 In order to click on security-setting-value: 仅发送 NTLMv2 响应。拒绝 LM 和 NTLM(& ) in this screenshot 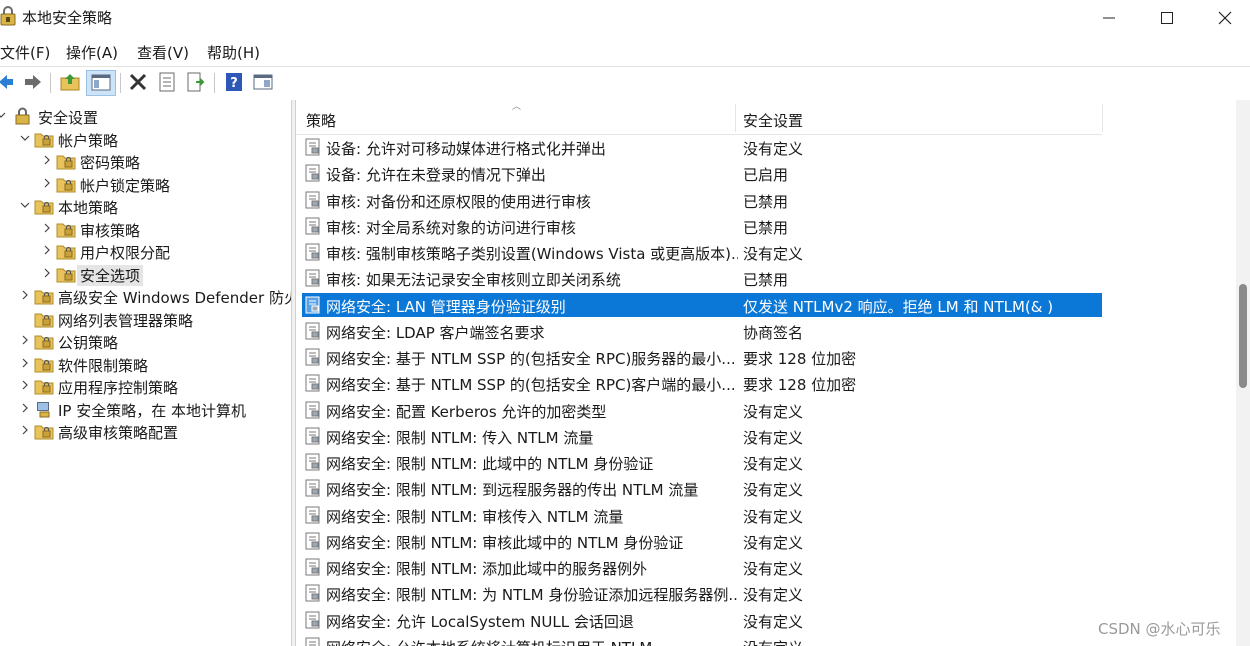, I will do `click(898, 306)`.